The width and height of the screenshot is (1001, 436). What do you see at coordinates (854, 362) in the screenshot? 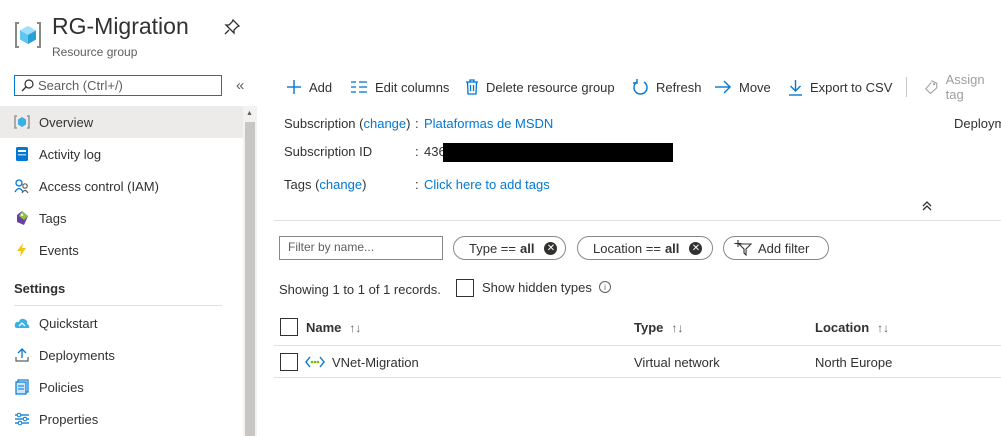
I see `resource-location: North Europe` at bounding box center [854, 362].